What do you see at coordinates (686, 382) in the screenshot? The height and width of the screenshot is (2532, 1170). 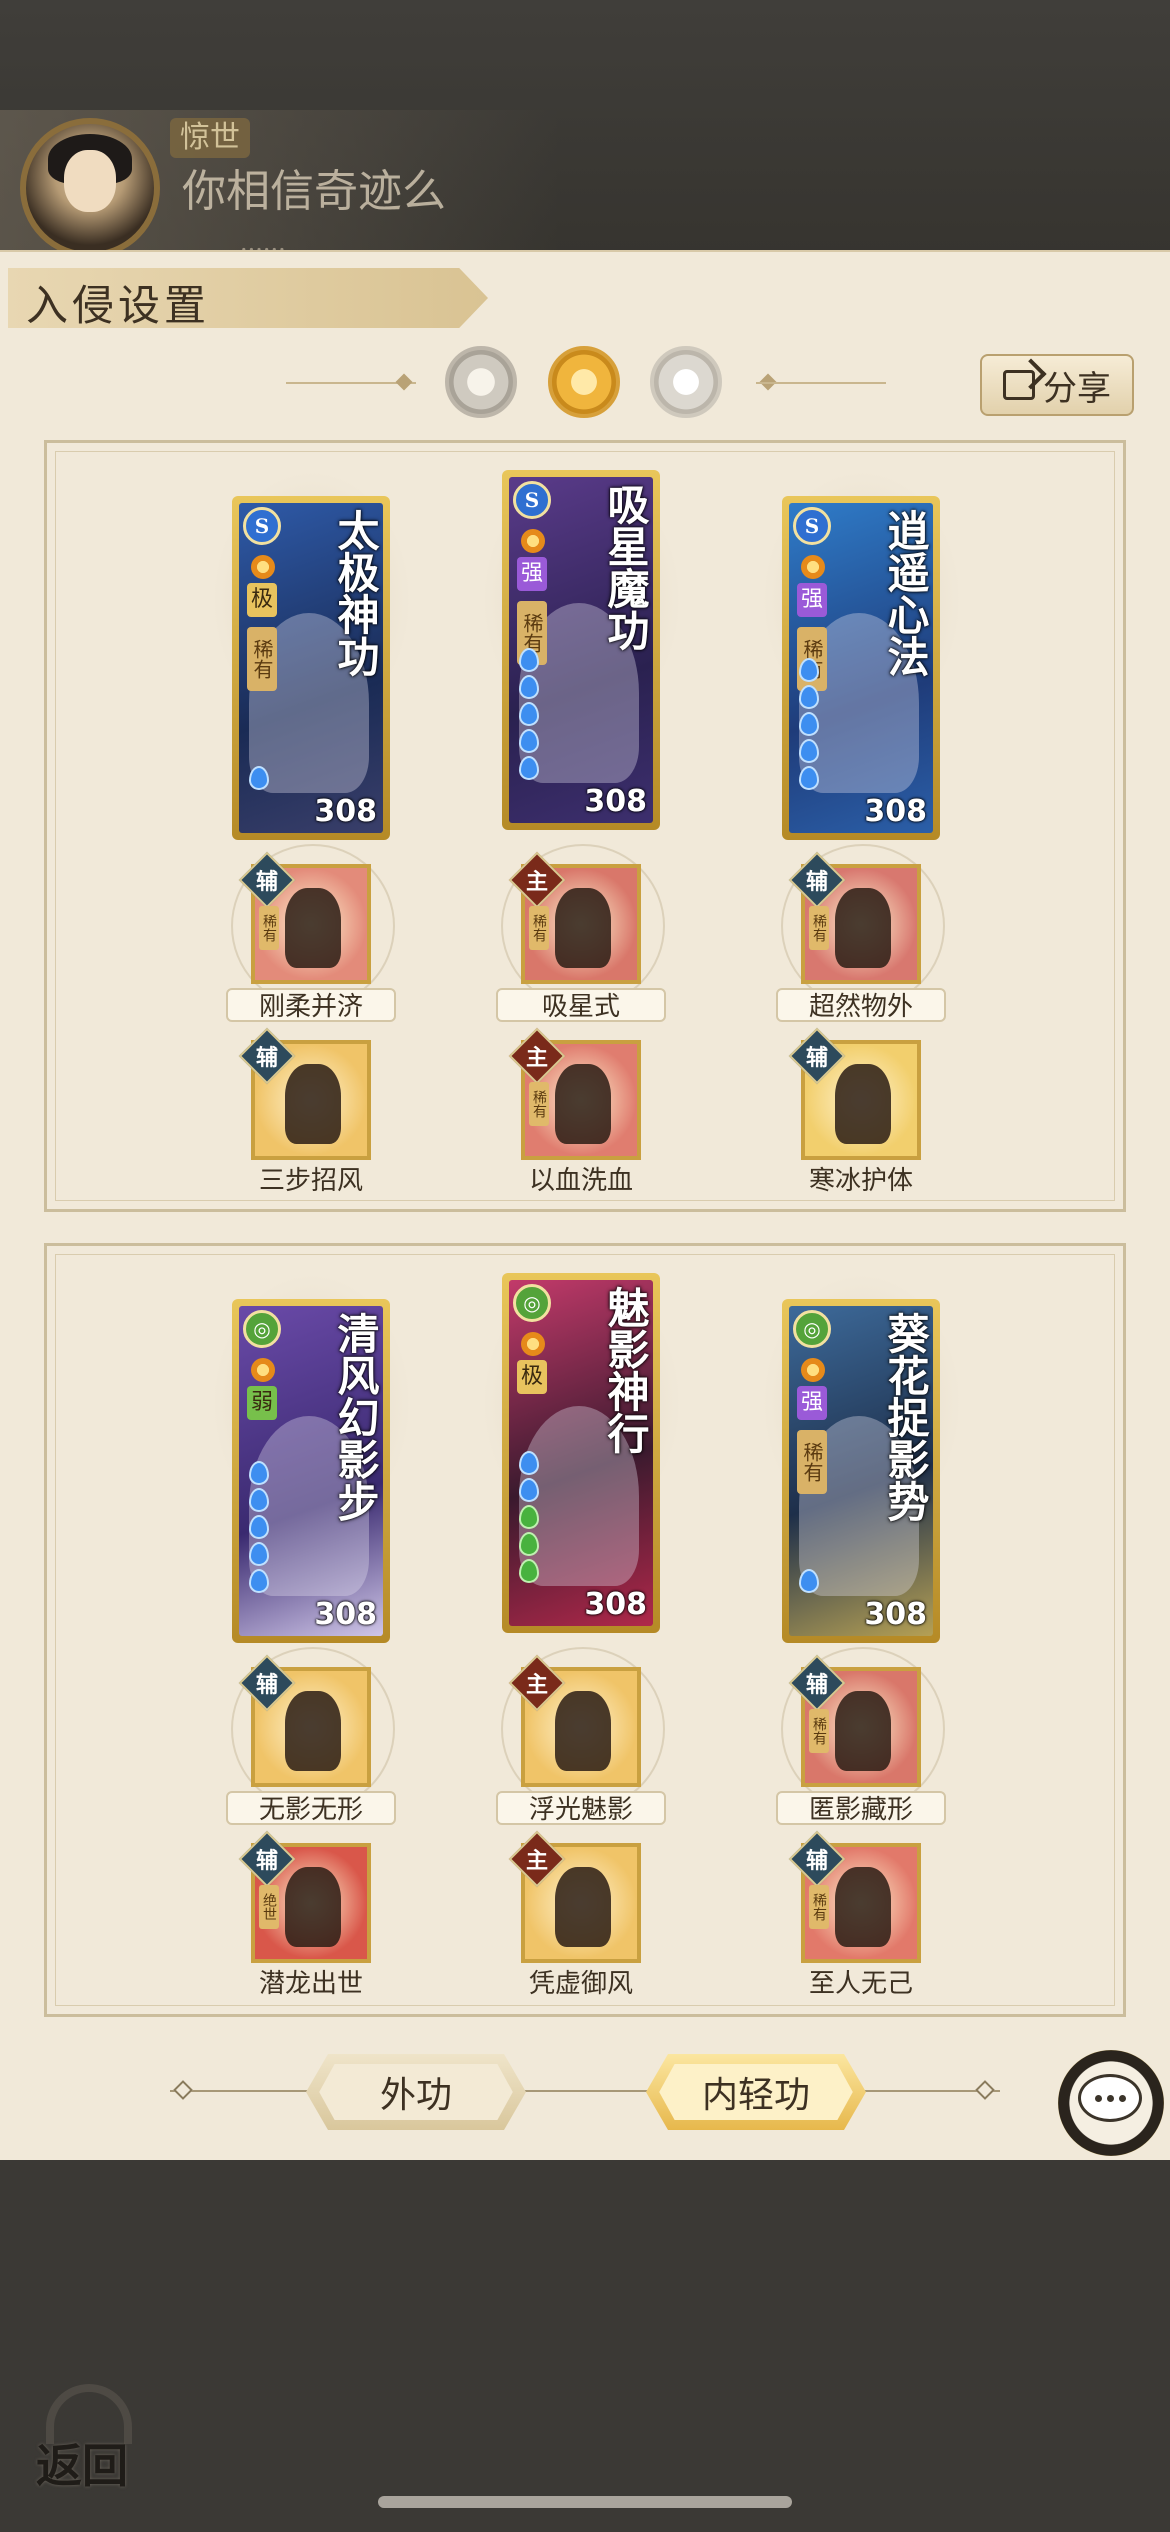 I see `star-orb-icon` at bounding box center [686, 382].